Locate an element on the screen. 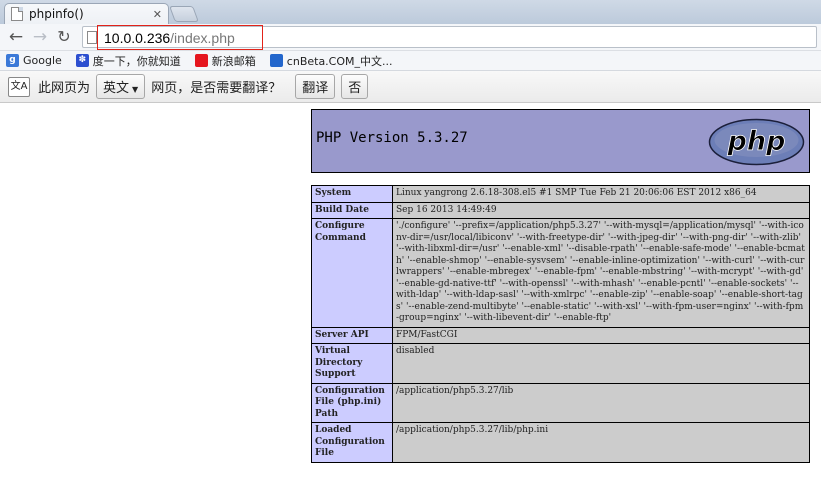 Image resolution: width=821 pixels, height=500 pixels. row-value: disabled is located at coordinates (601, 363).